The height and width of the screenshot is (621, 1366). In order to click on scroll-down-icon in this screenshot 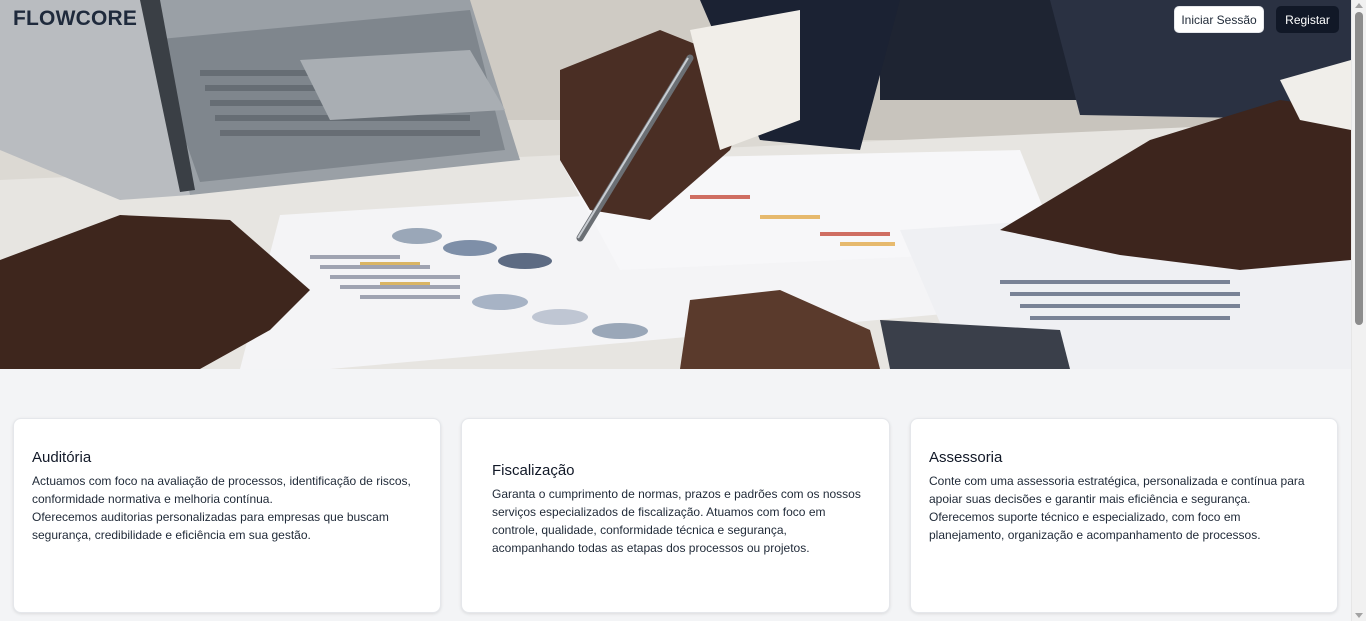, I will do `click(1359, 615)`.